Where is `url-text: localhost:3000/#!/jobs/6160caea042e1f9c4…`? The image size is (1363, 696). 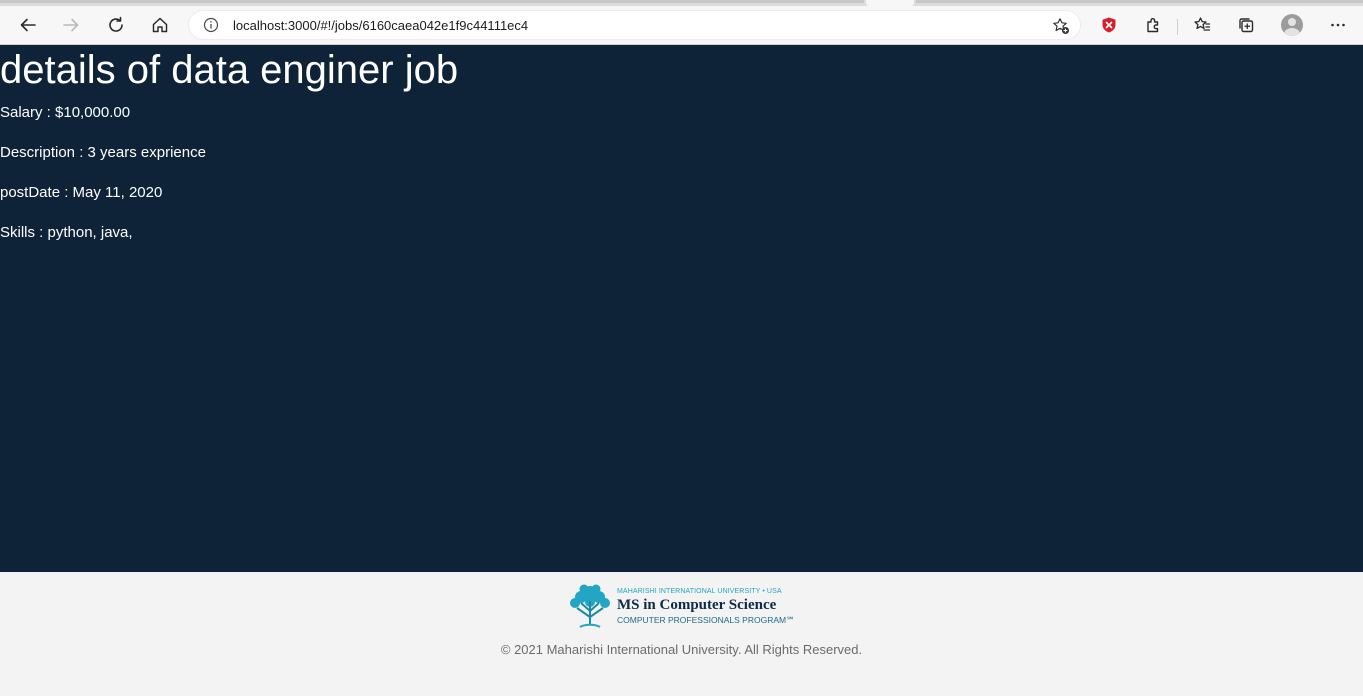
url-text: localhost:3000/#!/jobs/6160caea042e1f9c4… is located at coordinates (380, 25).